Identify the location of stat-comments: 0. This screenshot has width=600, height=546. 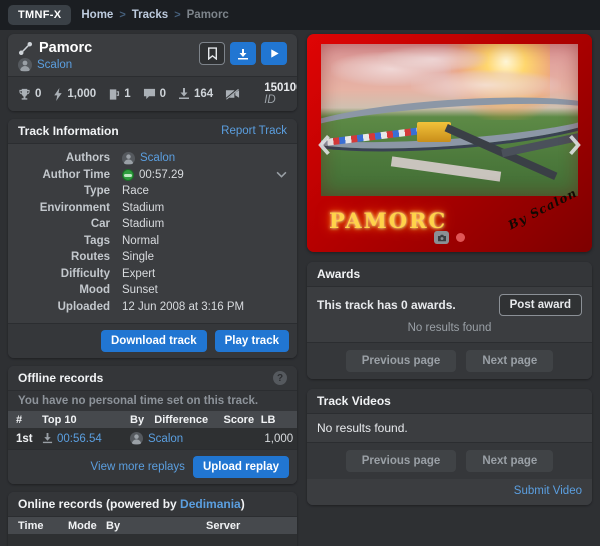
(154, 94).